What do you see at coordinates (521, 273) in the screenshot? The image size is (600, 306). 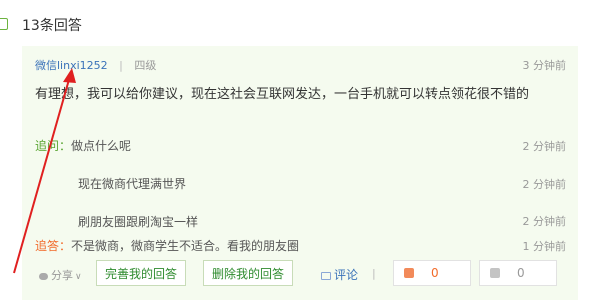 I see `dislike-count: 0` at bounding box center [521, 273].